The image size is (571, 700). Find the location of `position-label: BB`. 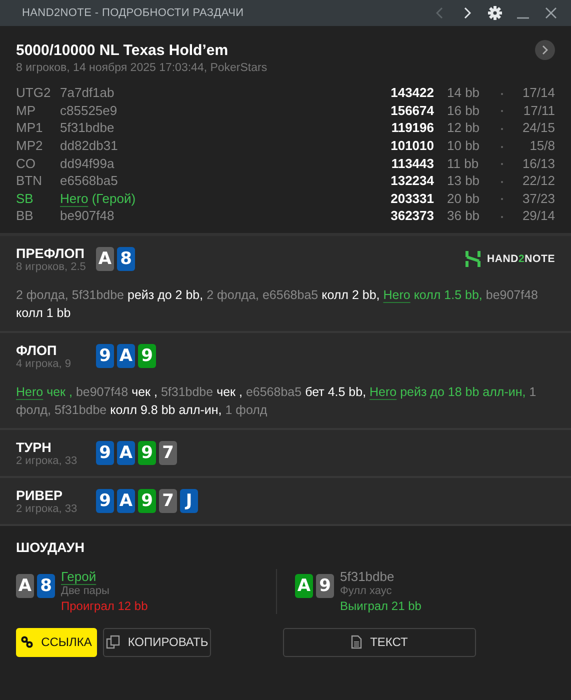

position-label: BB is located at coordinates (38, 216).